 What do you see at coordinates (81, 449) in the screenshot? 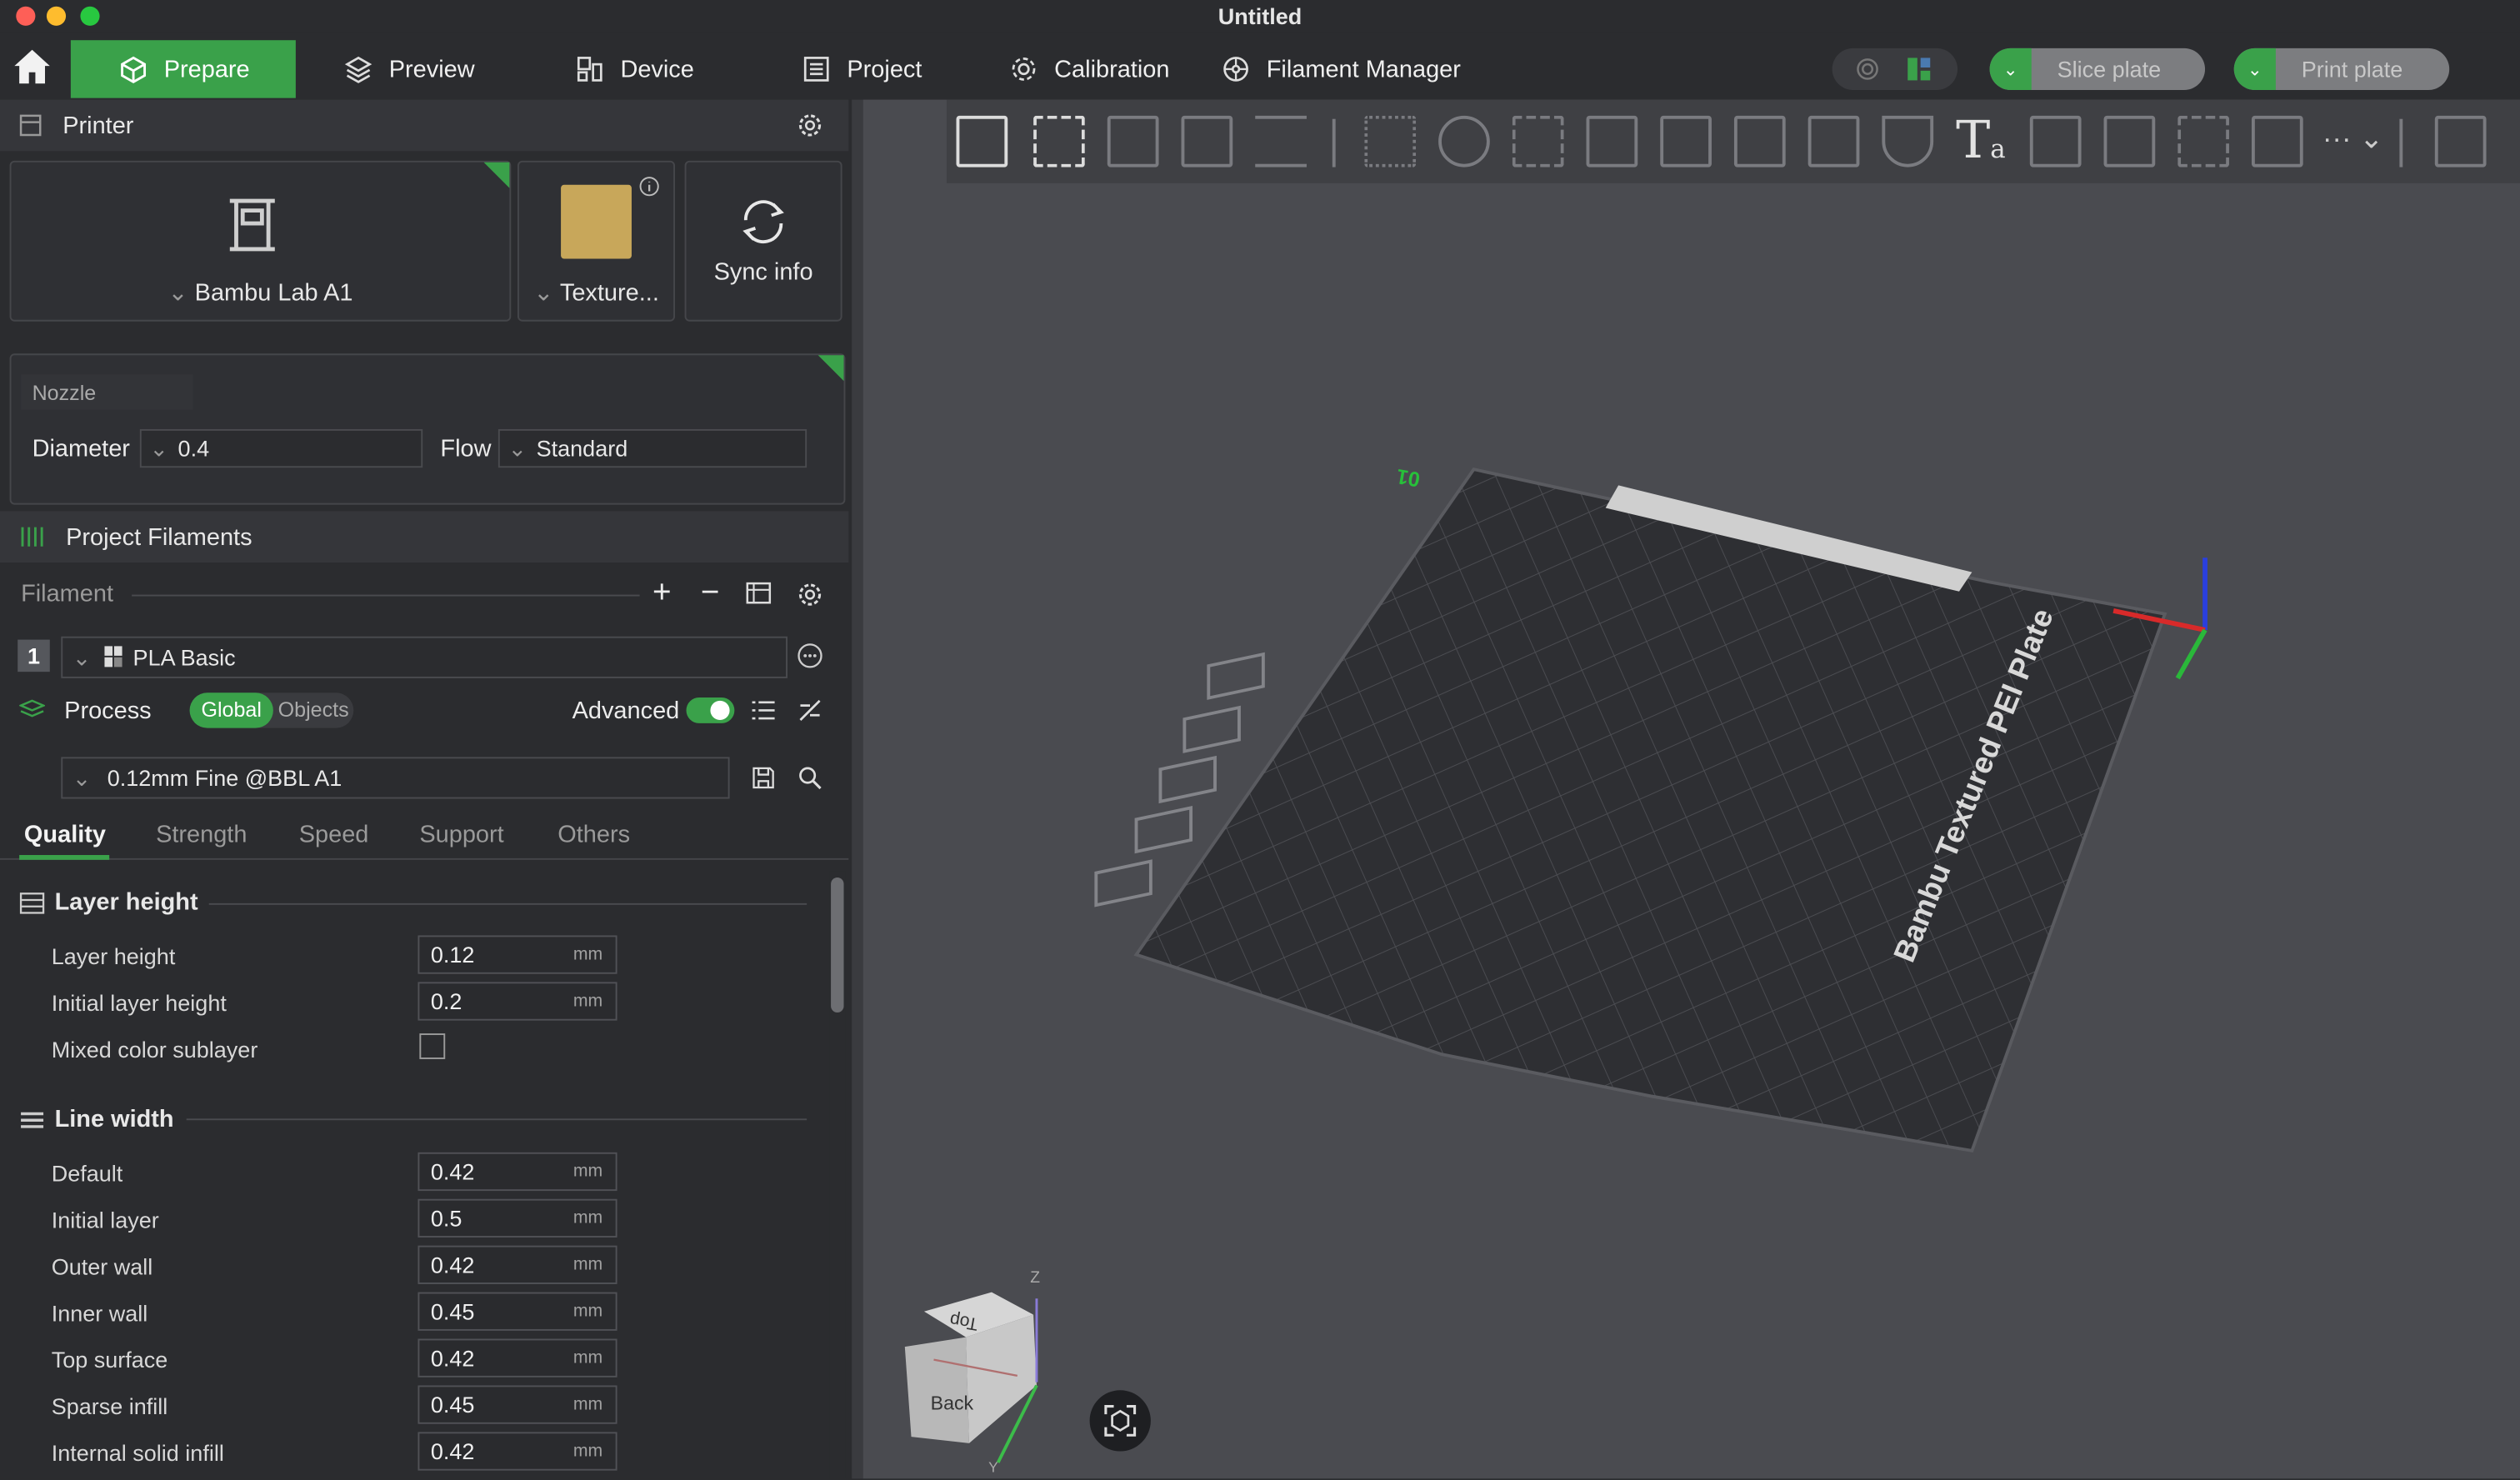
I see `diameter-label: Diameter` at bounding box center [81, 449].